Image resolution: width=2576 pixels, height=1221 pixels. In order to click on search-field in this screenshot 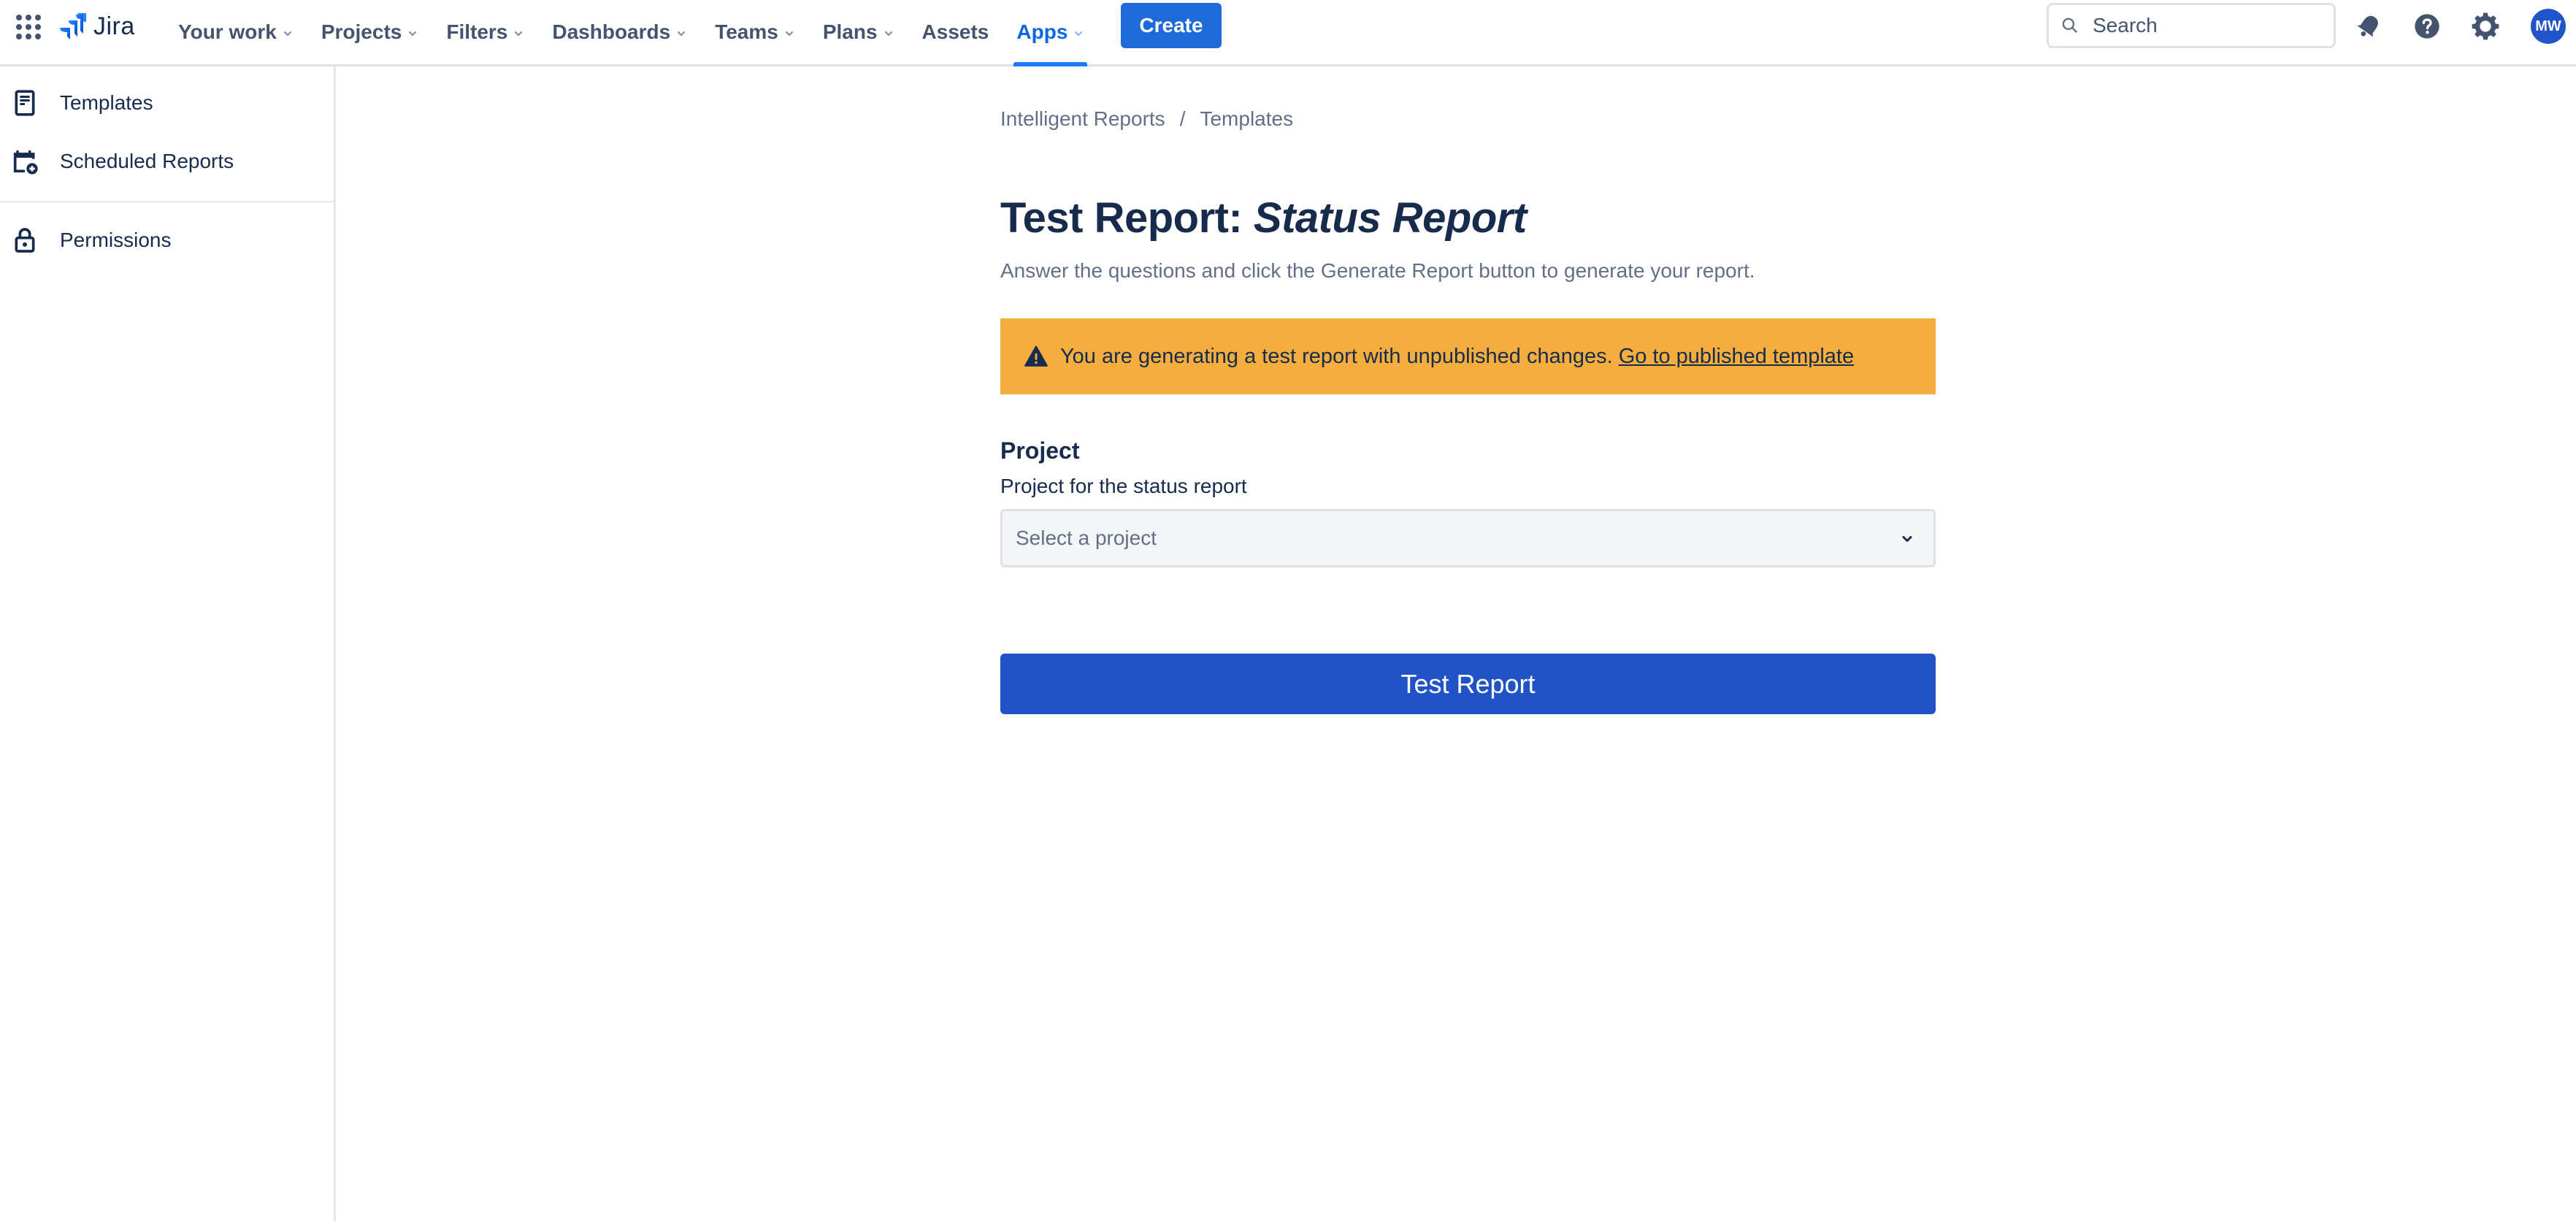, I will do `click(2191, 25)`.